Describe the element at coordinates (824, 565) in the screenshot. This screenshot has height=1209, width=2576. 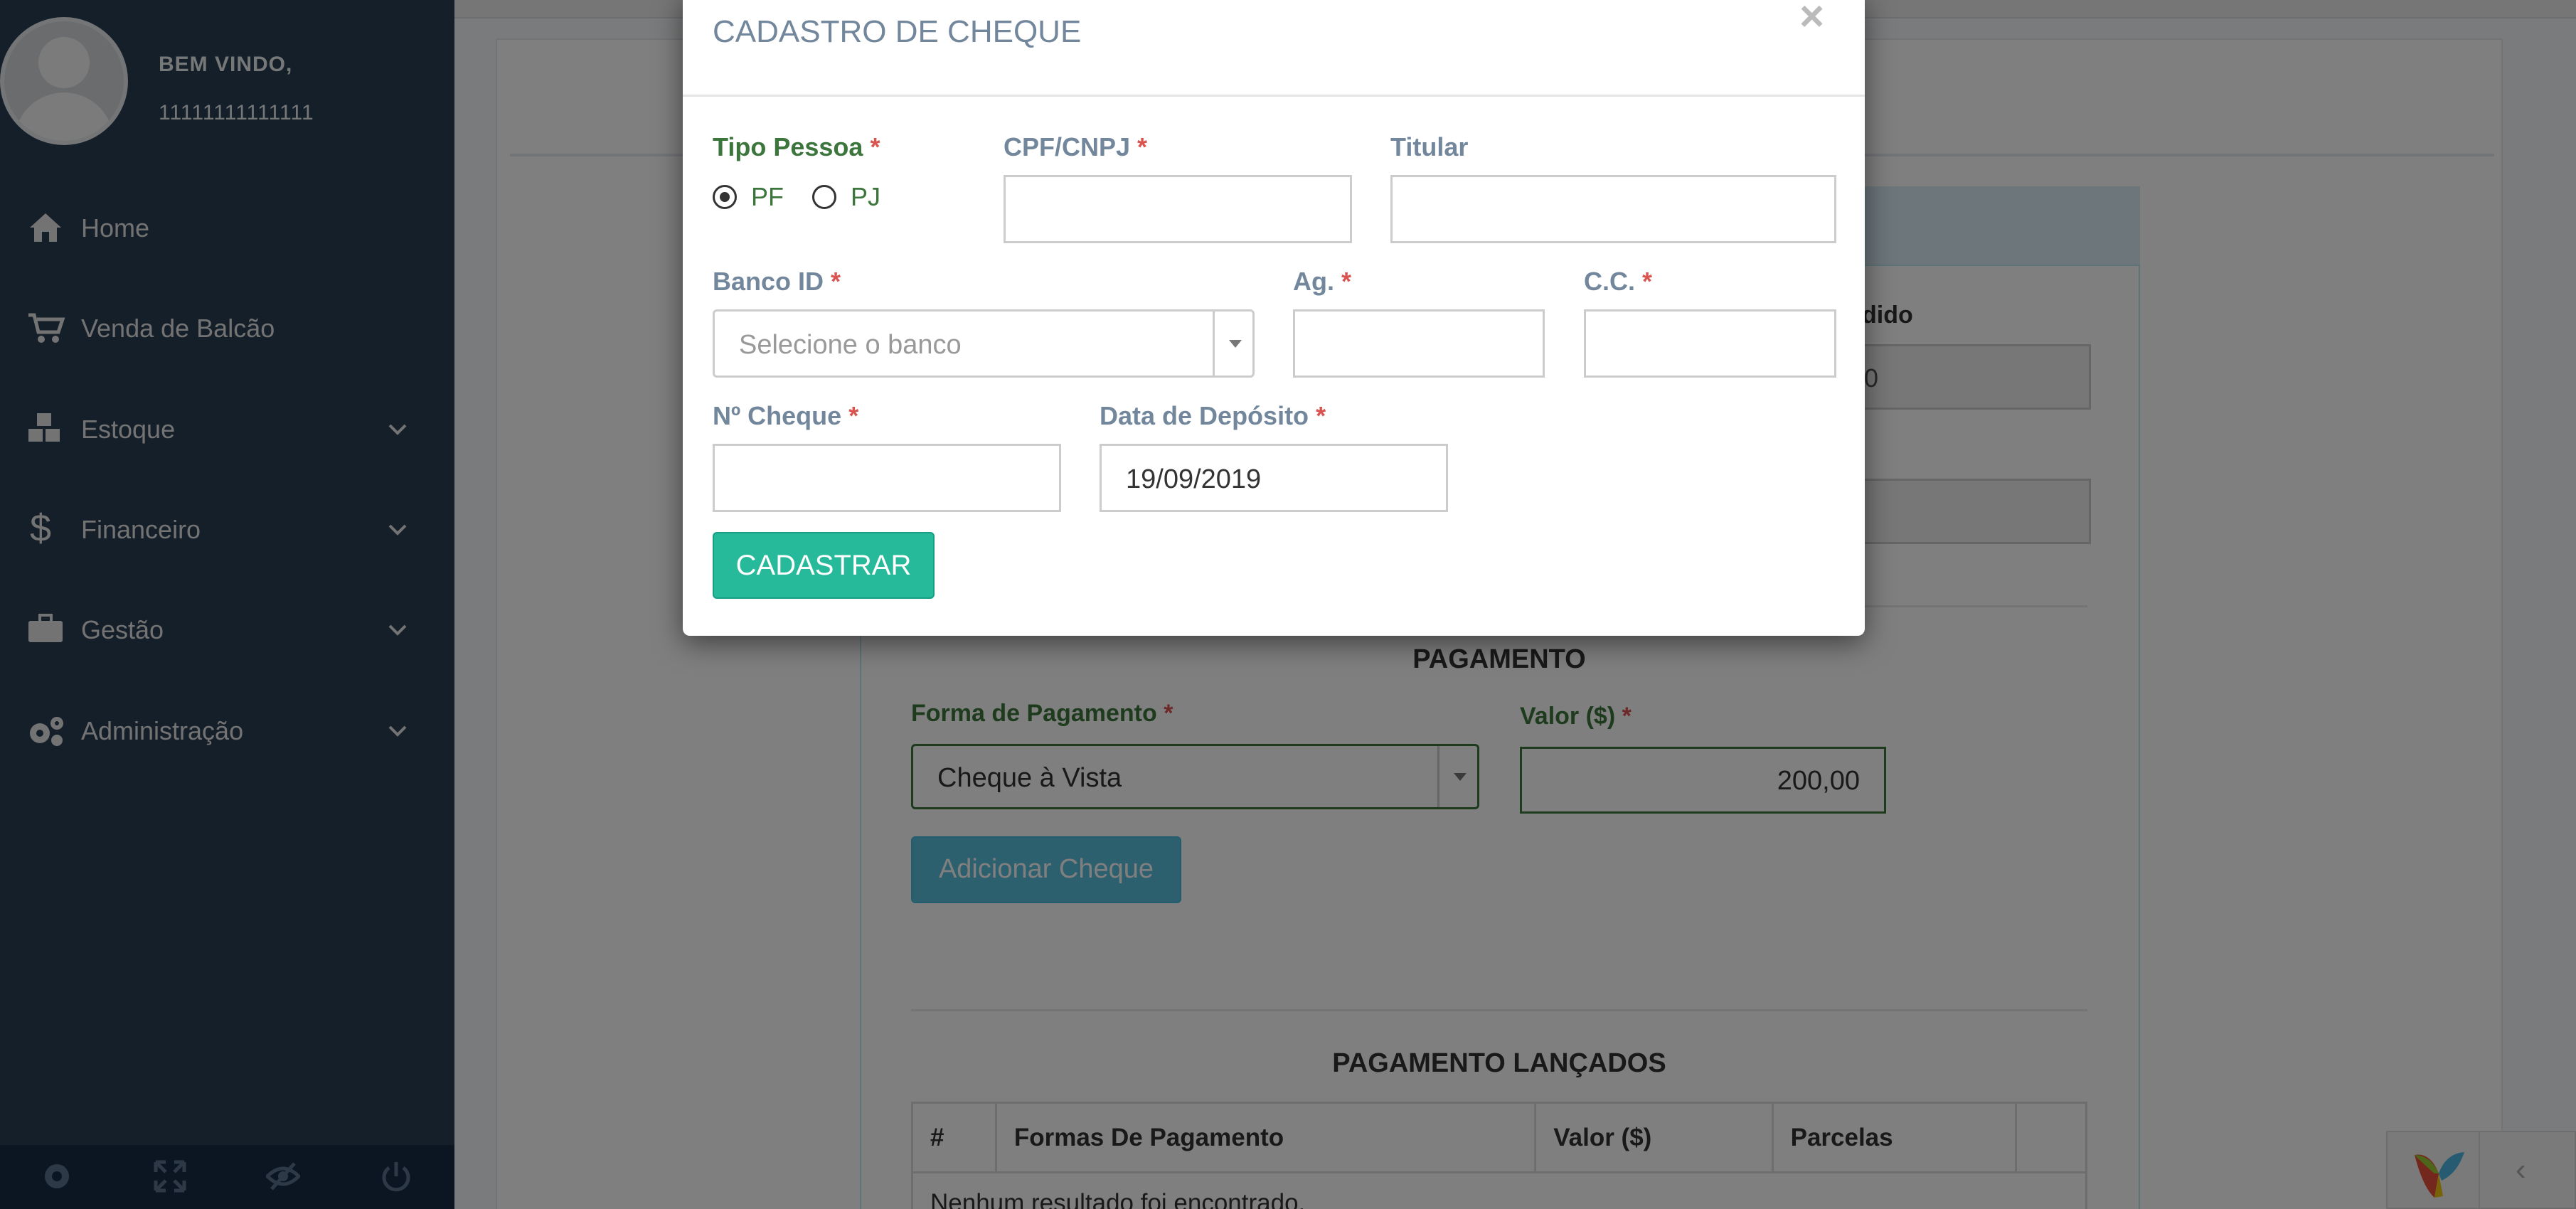
I see `cadastrar-button: CADASTRAR` at that location.